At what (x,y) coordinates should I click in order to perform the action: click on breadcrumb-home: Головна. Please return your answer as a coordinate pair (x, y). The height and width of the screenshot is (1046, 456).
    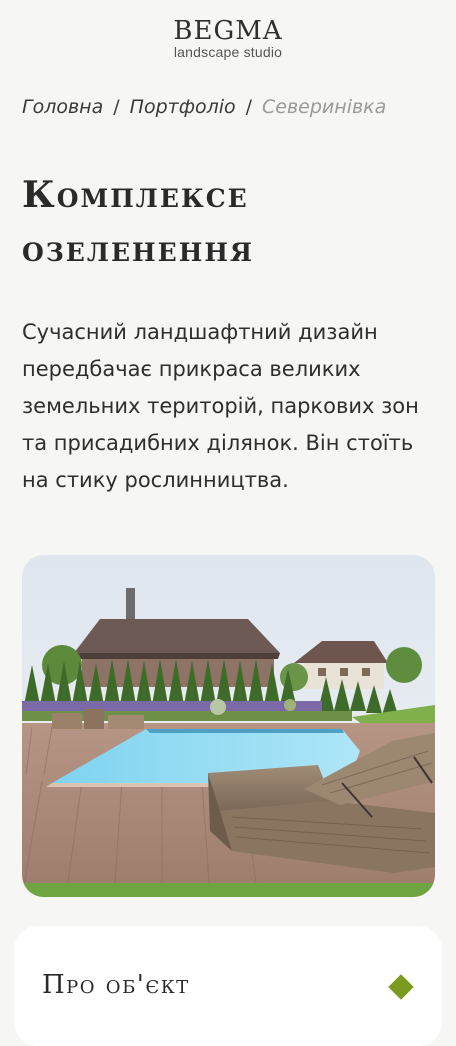
    Looking at the image, I should click on (62, 107).